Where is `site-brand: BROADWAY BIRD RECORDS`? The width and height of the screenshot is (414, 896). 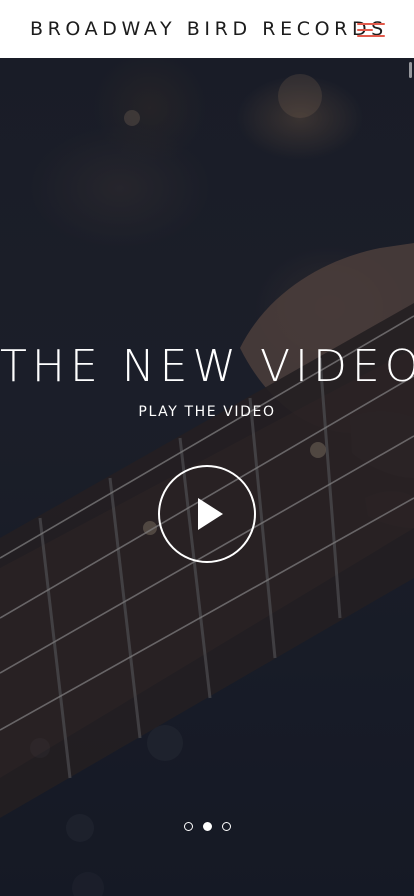 site-brand: BROADWAY BIRD RECORDS is located at coordinates (209, 29).